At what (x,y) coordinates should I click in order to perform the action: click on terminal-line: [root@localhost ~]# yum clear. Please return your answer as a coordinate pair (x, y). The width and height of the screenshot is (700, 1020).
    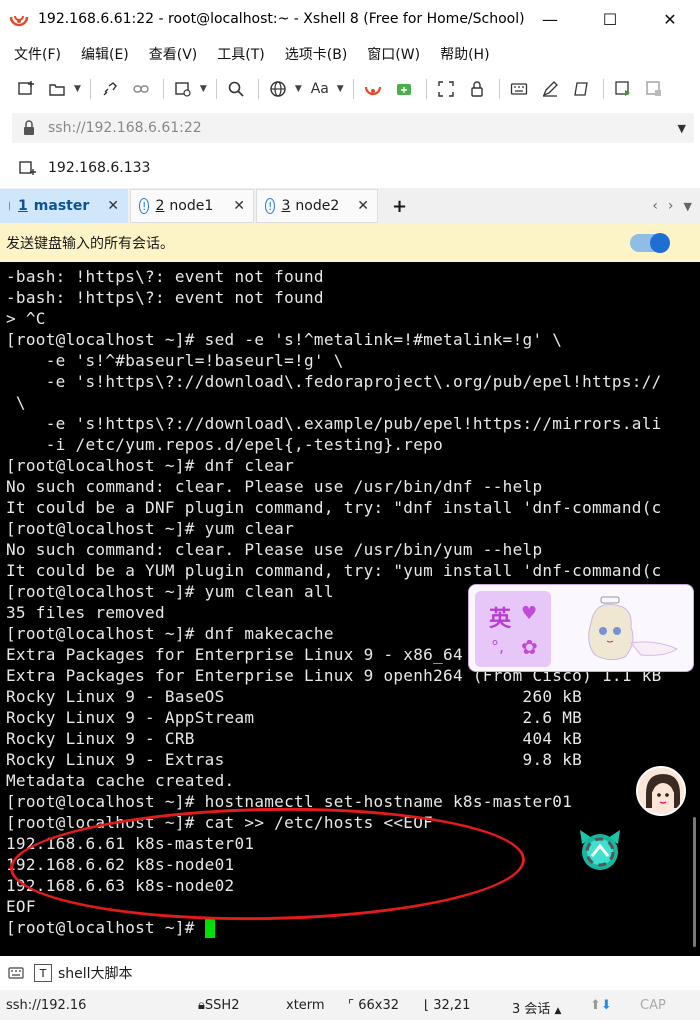
    Looking at the image, I should click on (150, 528).